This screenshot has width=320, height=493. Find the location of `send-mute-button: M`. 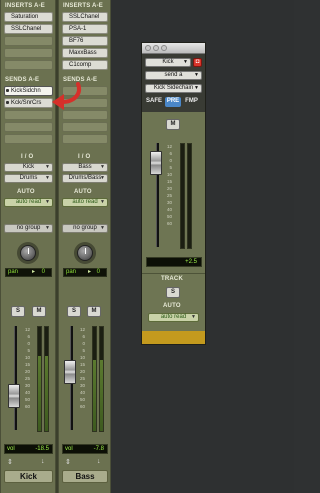

send-mute-button: M is located at coordinates (173, 124).